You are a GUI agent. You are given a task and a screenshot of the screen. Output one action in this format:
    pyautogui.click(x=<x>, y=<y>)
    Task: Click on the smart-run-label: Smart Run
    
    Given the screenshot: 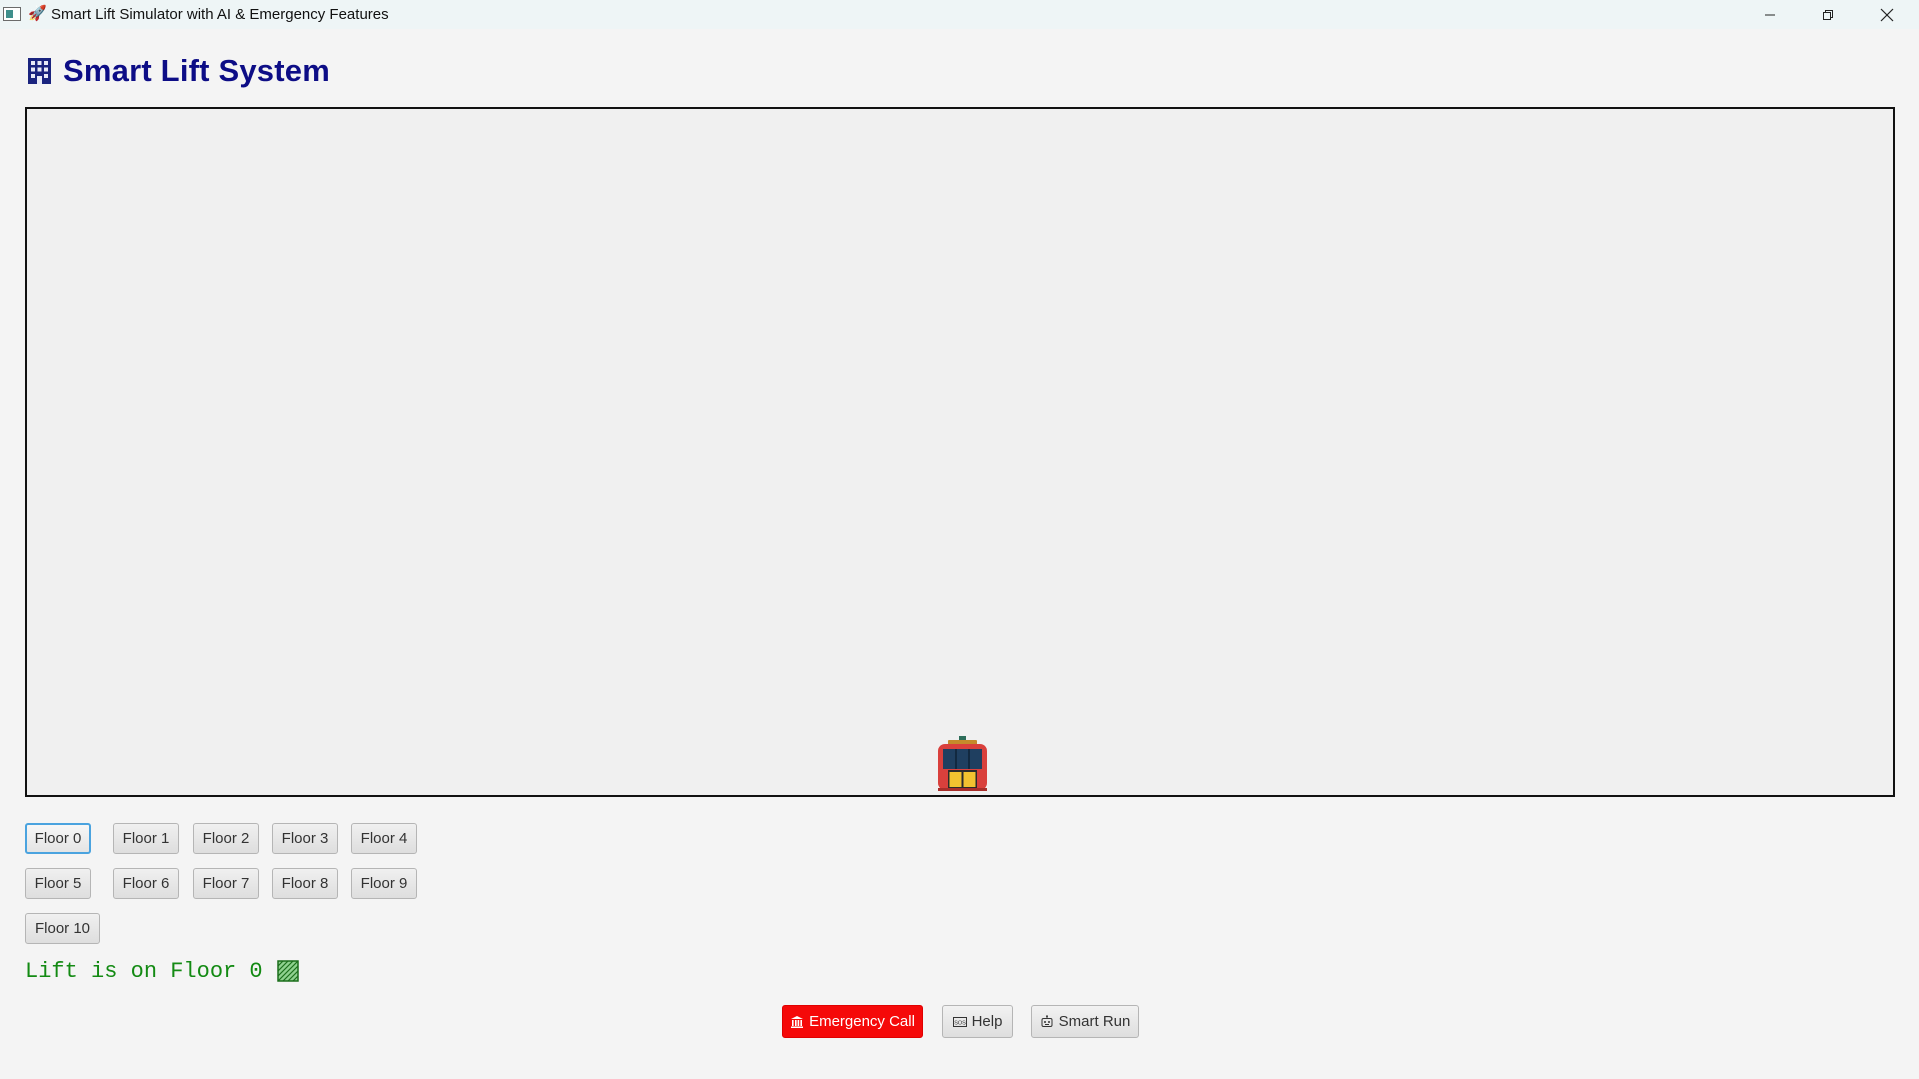 What is the action you would take?
    pyautogui.click(x=1094, y=1021)
    